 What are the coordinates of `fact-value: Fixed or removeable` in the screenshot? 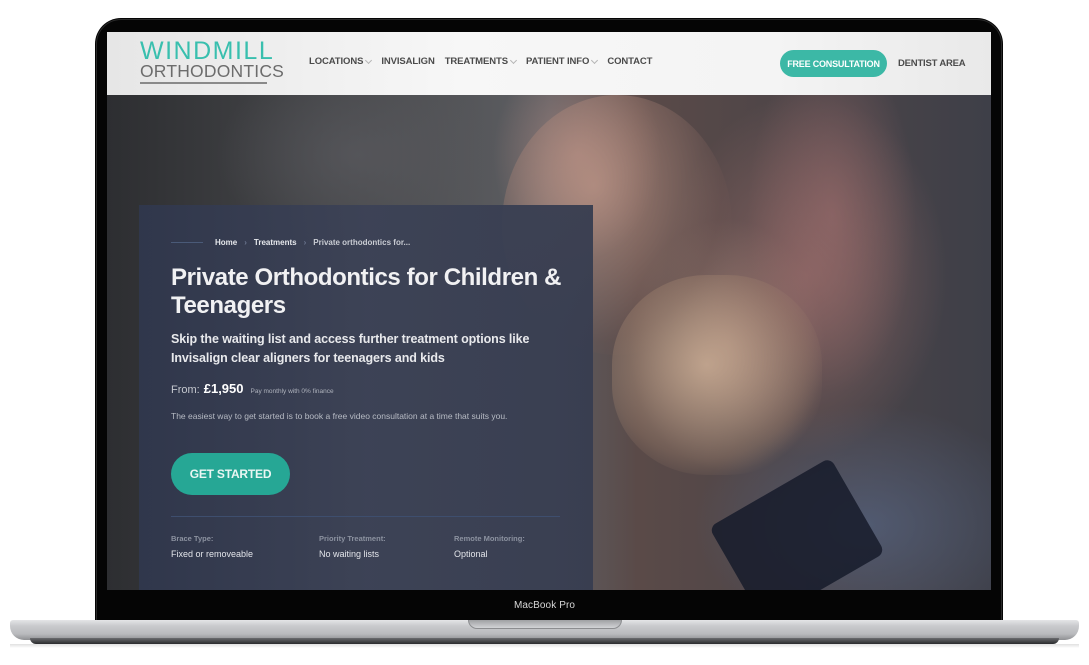 It's located at (212, 554).